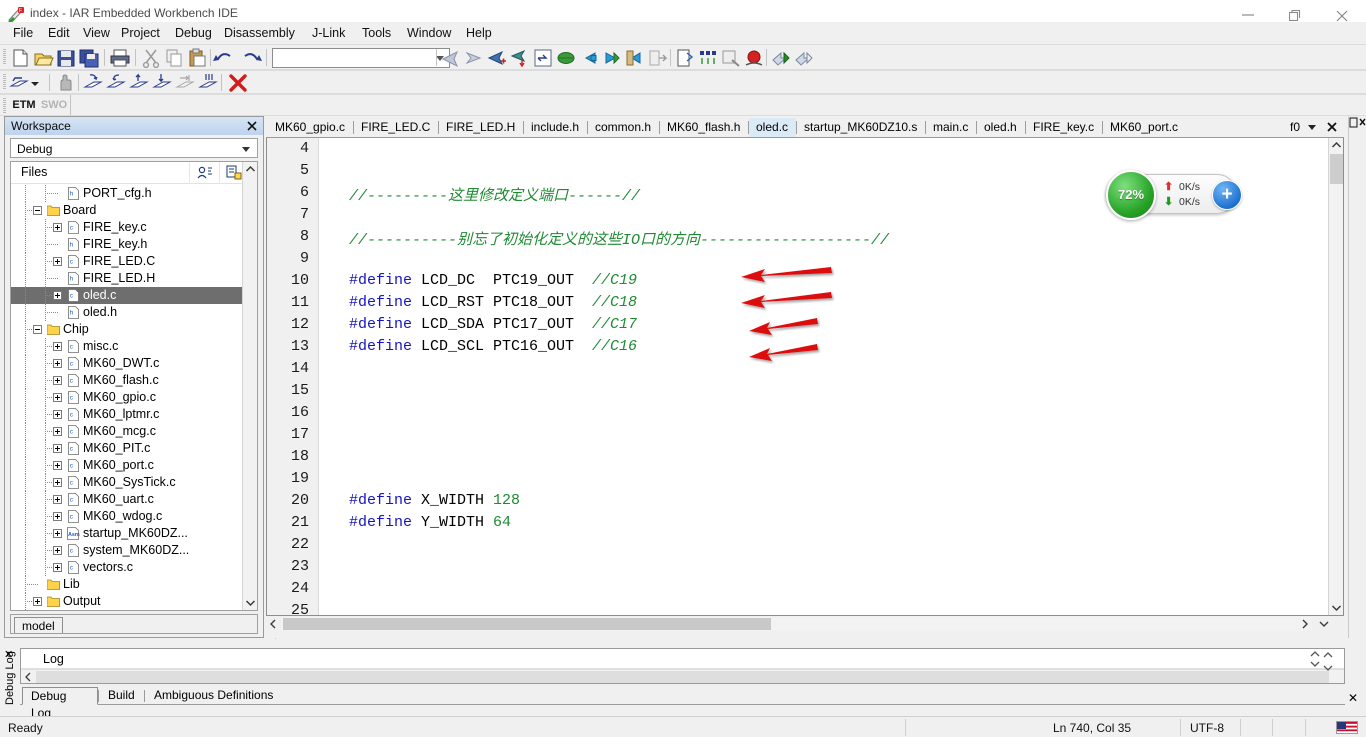 The image size is (1366, 737). What do you see at coordinates (116, 83) in the screenshot?
I see `step-into-2-icon` at bounding box center [116, 83].